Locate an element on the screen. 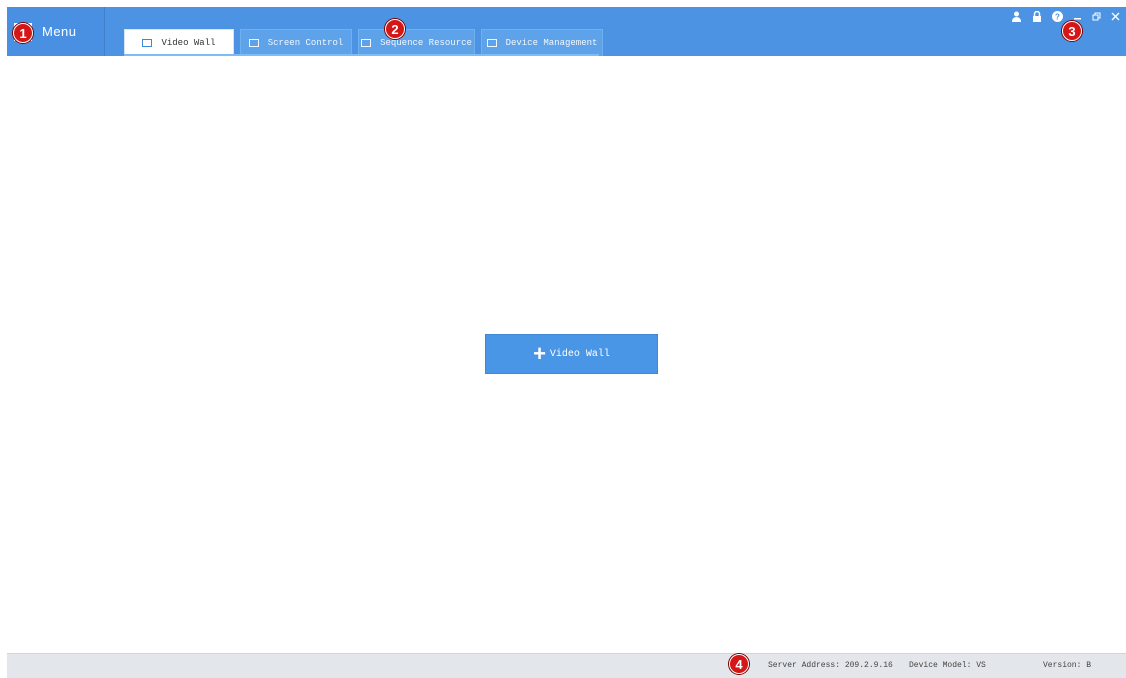  user-icon is located at coordinates (1016, 18).